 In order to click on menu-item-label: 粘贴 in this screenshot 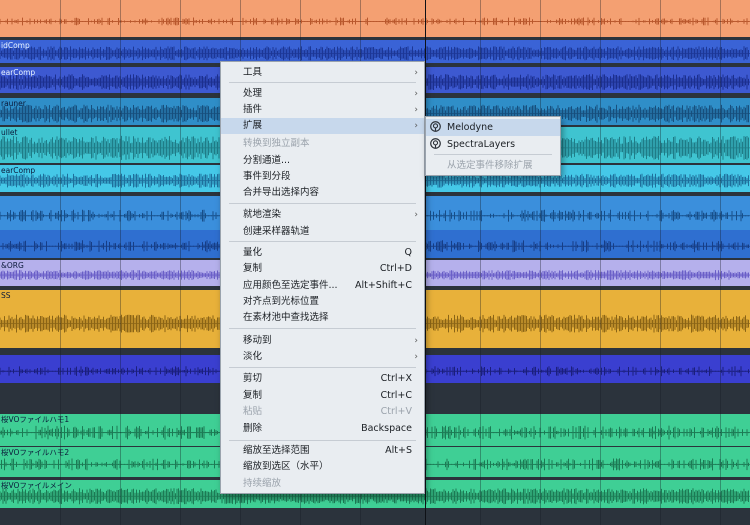, I will do `click(253, 411)`.